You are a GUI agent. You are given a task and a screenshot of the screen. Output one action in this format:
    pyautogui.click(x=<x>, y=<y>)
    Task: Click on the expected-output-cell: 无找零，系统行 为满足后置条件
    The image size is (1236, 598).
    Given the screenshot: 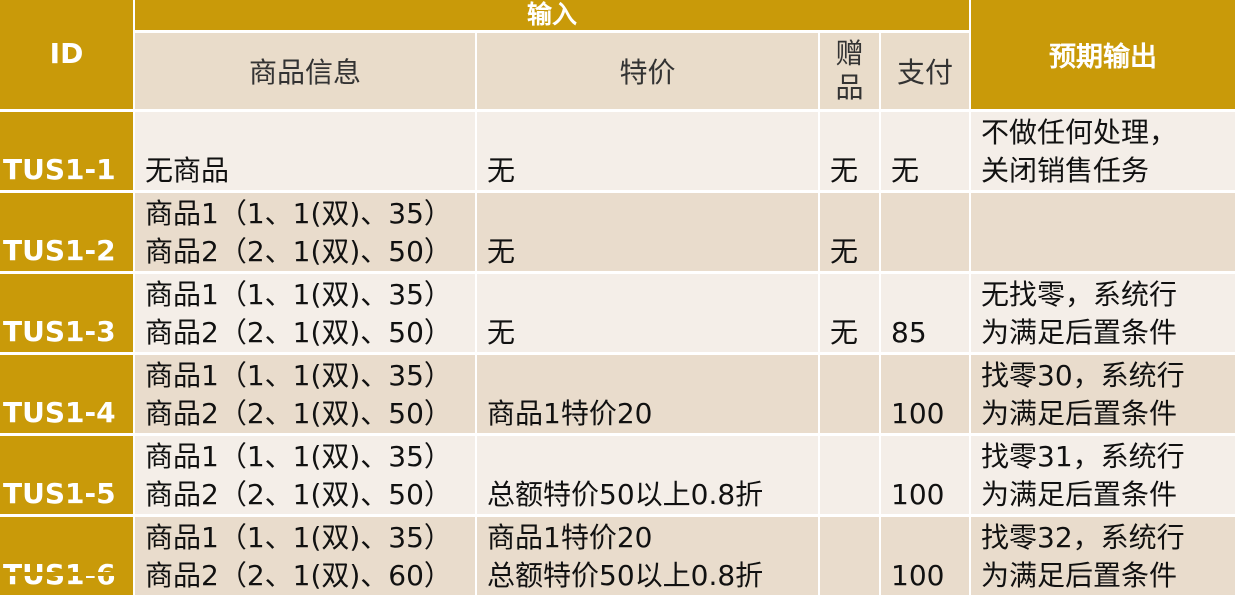 What is the action you would take?
    pyautogui.click(x=1103, y=313)
    